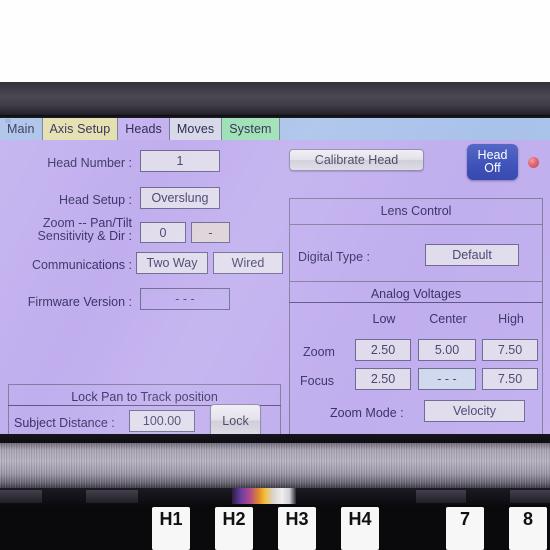 The height and width of the screenshot is (550, 550). Describe the element at coordinates (416, 211) in the screenshot. I see `lens-control-title: Lens Control` at that location.